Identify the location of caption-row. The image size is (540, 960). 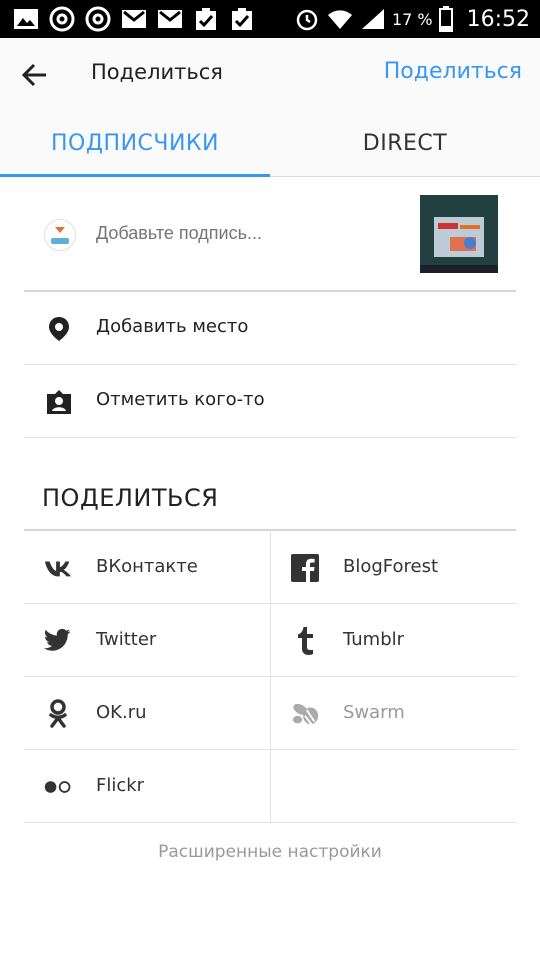
(270, 234).